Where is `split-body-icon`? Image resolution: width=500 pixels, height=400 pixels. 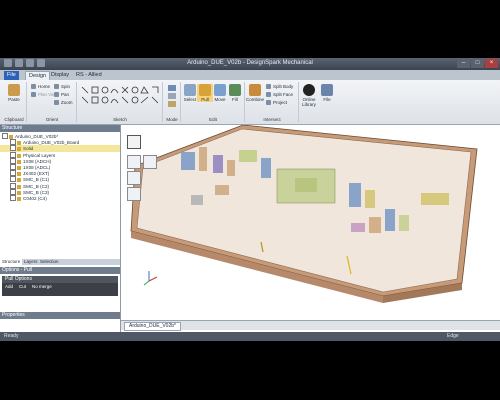 split-body-icon is located at coordinates (268, 86).